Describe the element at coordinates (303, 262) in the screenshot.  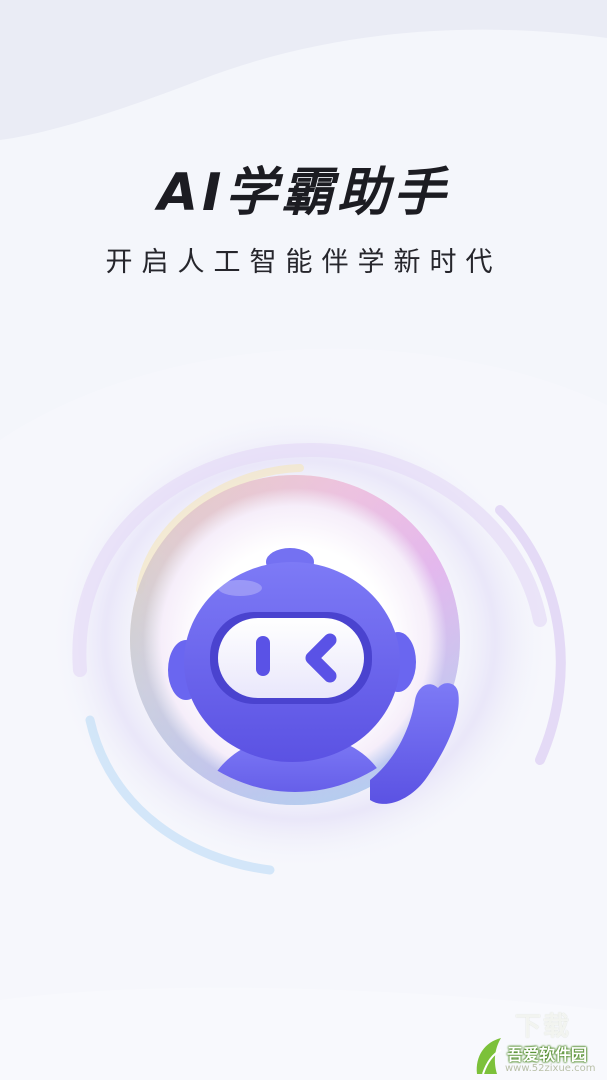
I see `app-slogan: 开启人工智能伴学新时代` at that location.